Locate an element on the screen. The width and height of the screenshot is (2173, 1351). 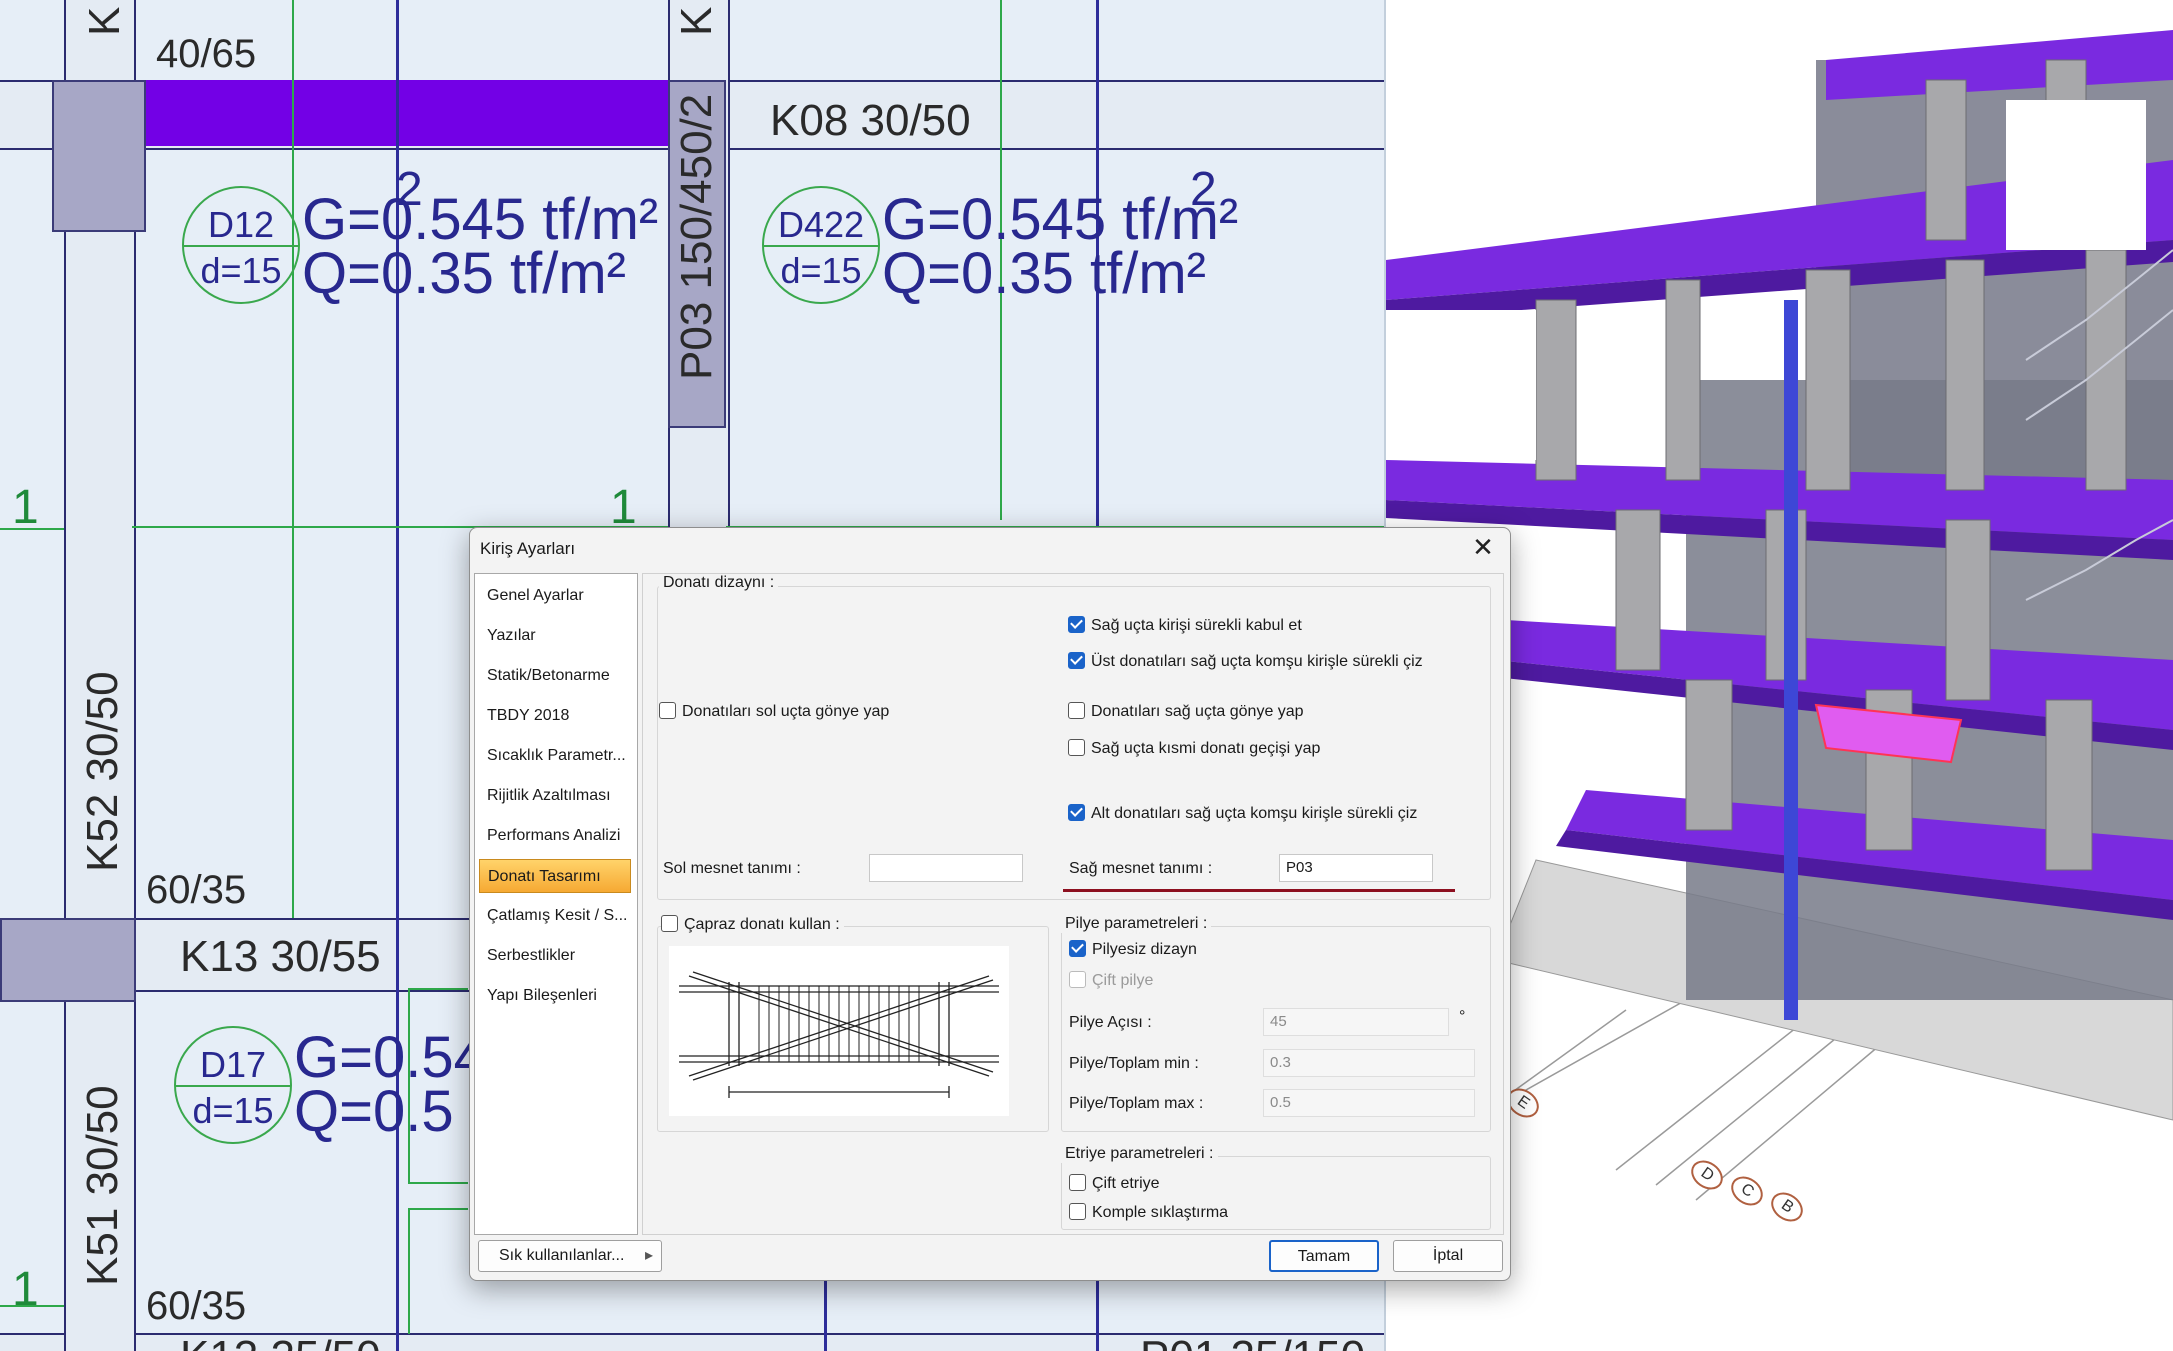
sol-gonye-checkbox: Donatıları sol uçta gönye yap is located at coordinates (774, 712).